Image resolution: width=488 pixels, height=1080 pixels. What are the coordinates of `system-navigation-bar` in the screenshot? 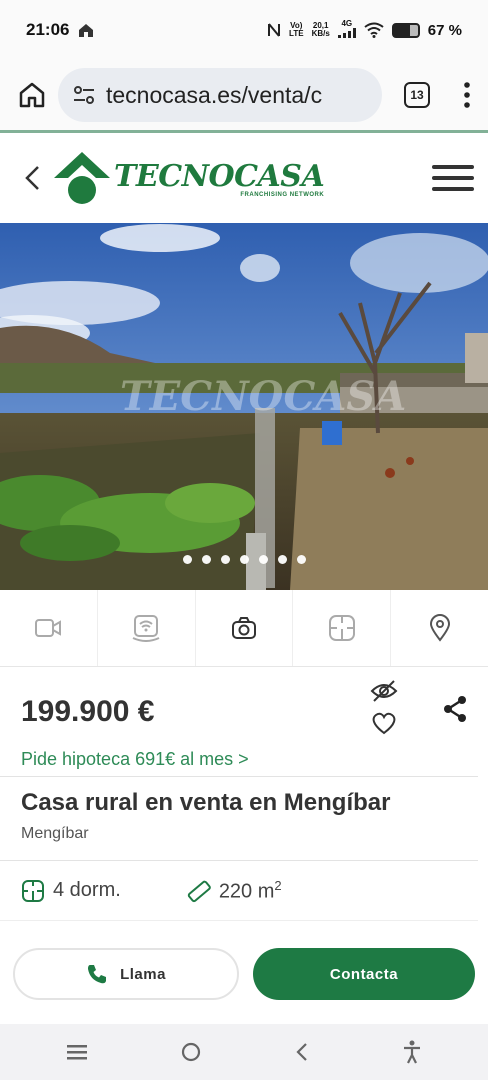 It's located at (244, 1052).